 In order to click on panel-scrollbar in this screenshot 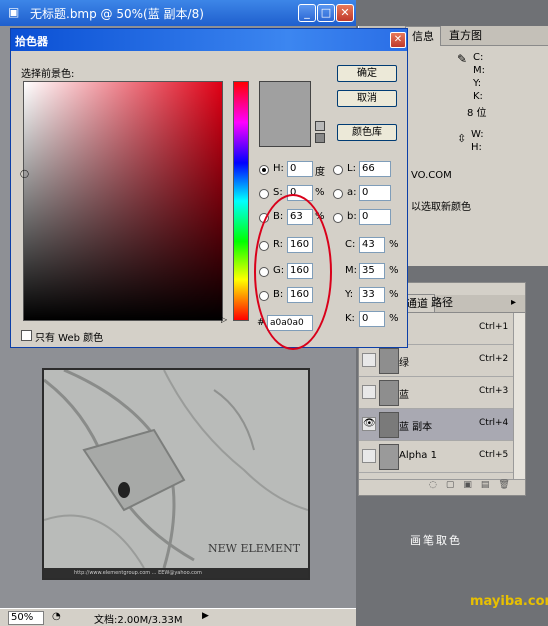, I will do `click(519, 396)`.